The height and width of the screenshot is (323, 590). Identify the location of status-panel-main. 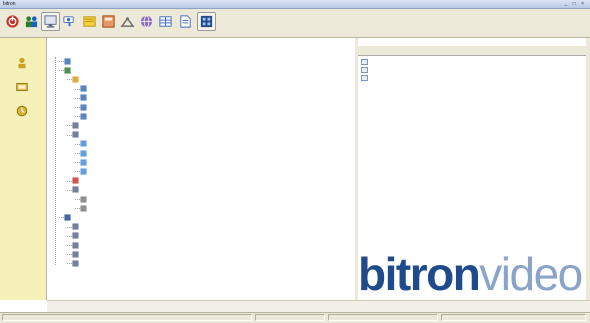
(127, 317).